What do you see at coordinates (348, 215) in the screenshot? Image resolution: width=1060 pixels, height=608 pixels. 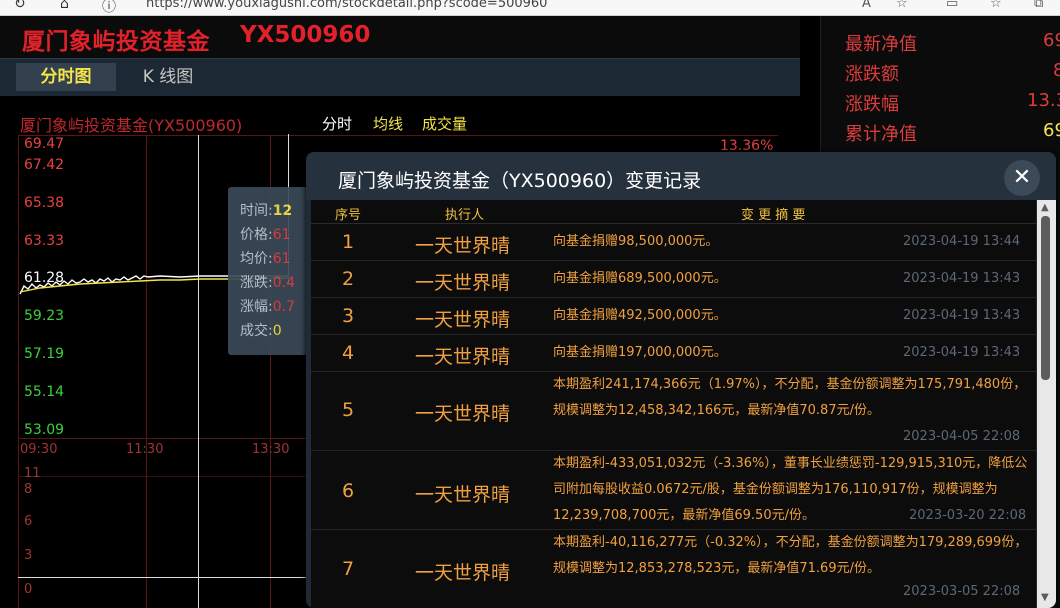 I see `header-no: 序号` at bounding box center [348, 215].